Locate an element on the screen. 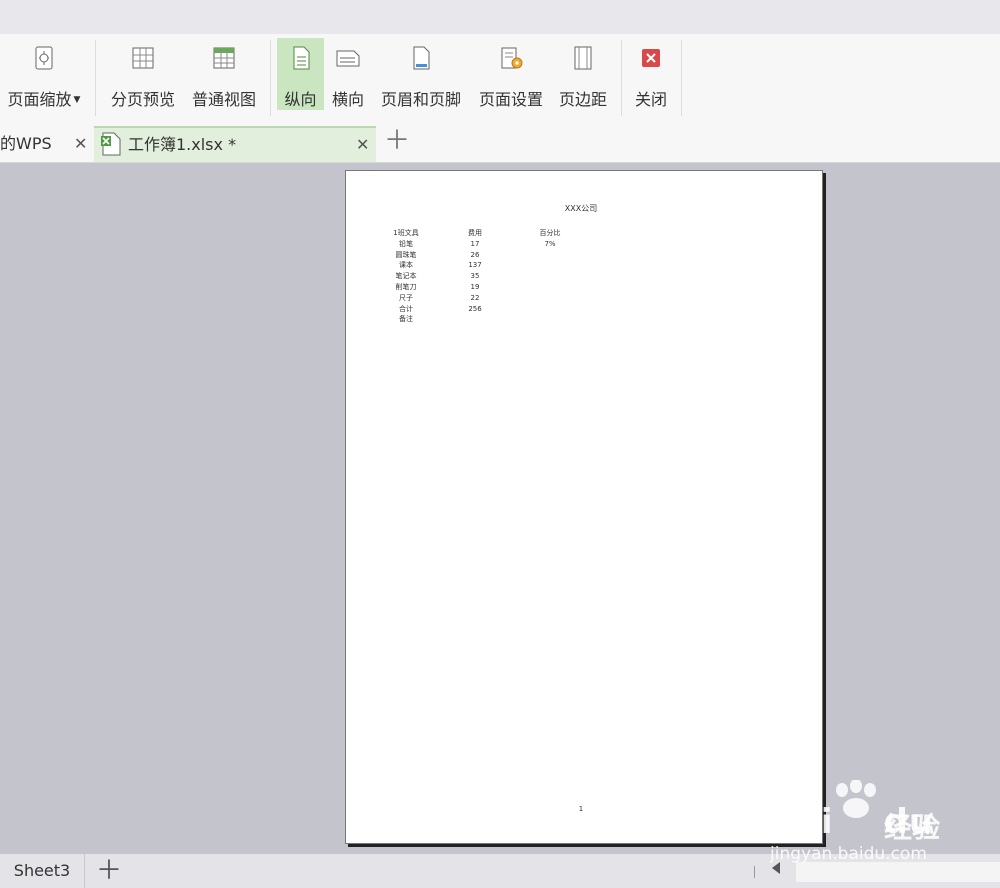 This screenshot has width=1000, height=888. table-cell: 35 is located at coordinates (475, 276).